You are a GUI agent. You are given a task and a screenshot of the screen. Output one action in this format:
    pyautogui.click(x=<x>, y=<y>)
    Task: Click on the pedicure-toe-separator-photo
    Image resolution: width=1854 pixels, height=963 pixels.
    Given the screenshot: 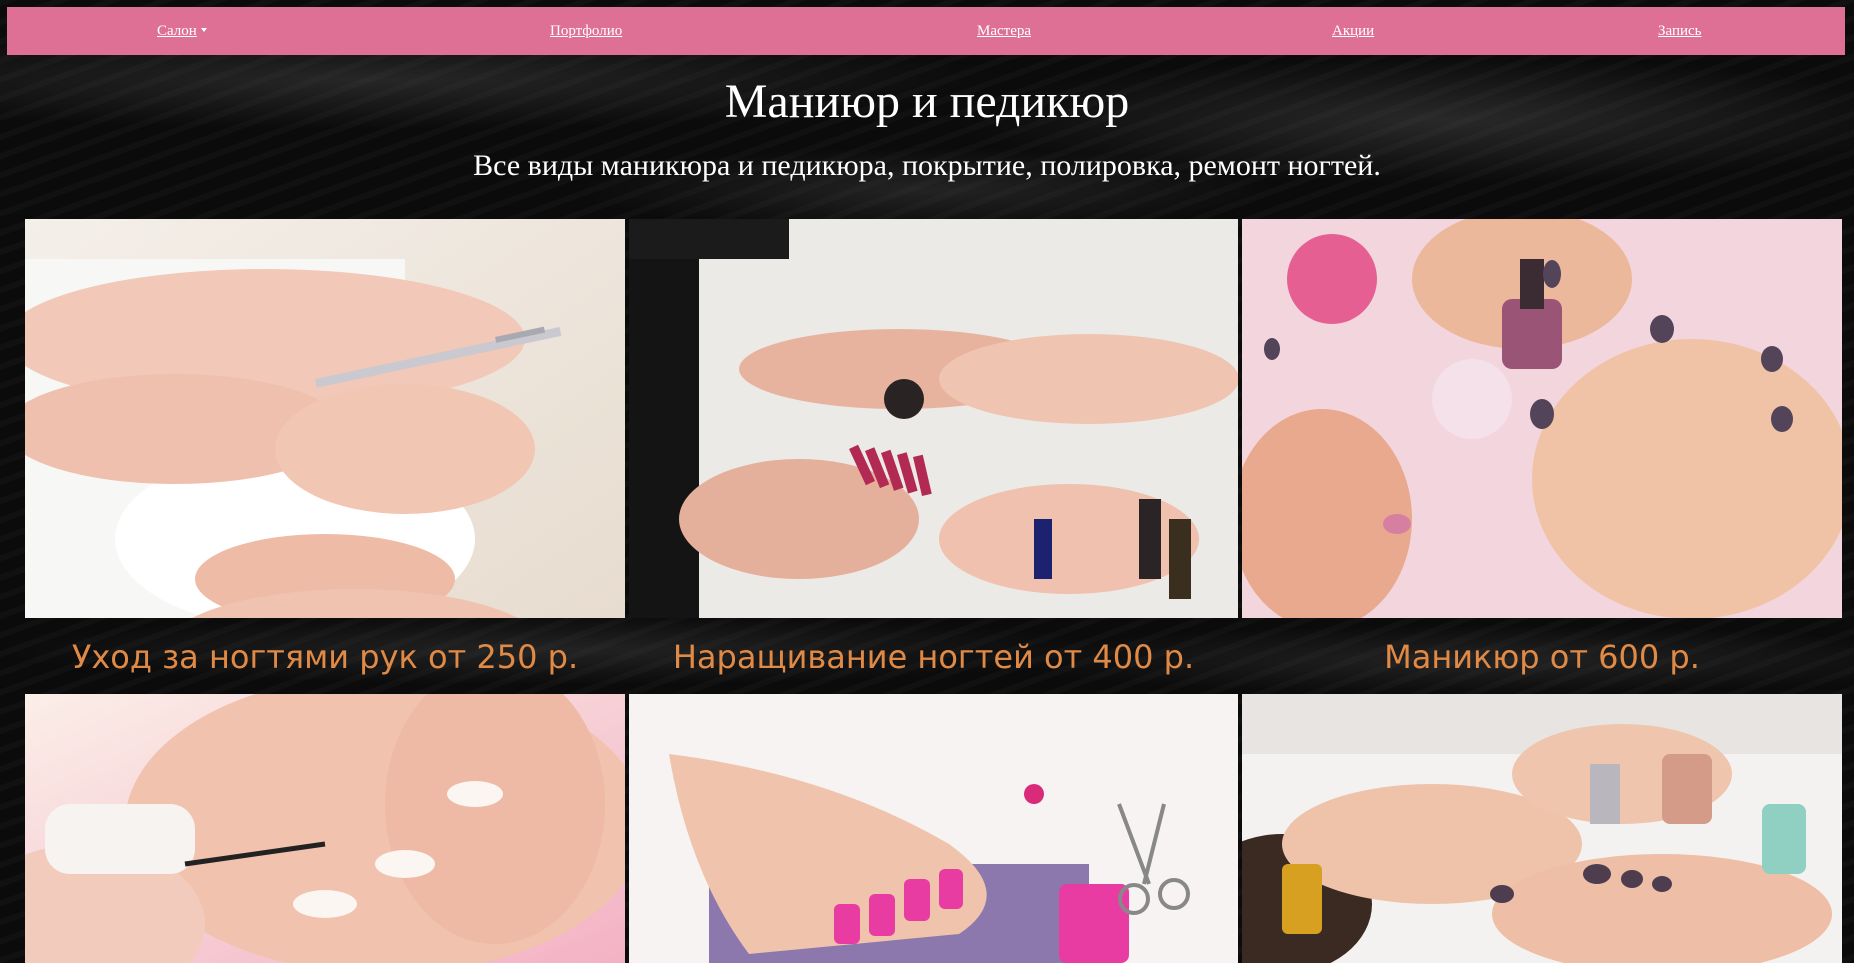 What is the action you would take?
    pyautogui.click(x=933, y=828)
    